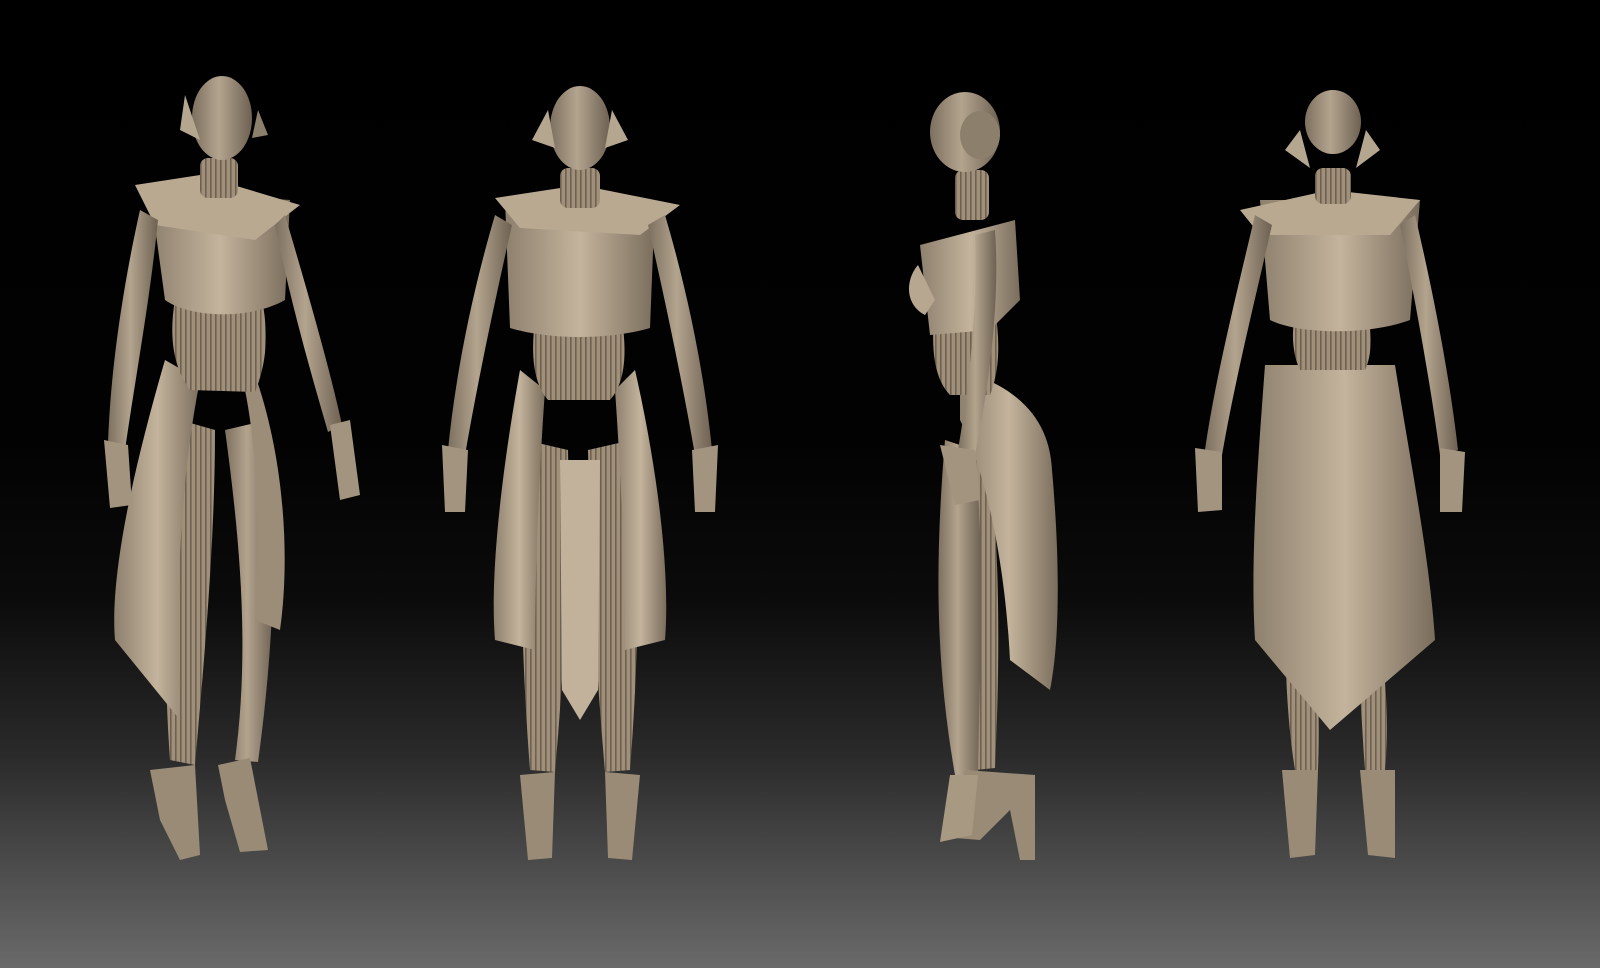  I want to click on skirt-back, so click(1344, 547).